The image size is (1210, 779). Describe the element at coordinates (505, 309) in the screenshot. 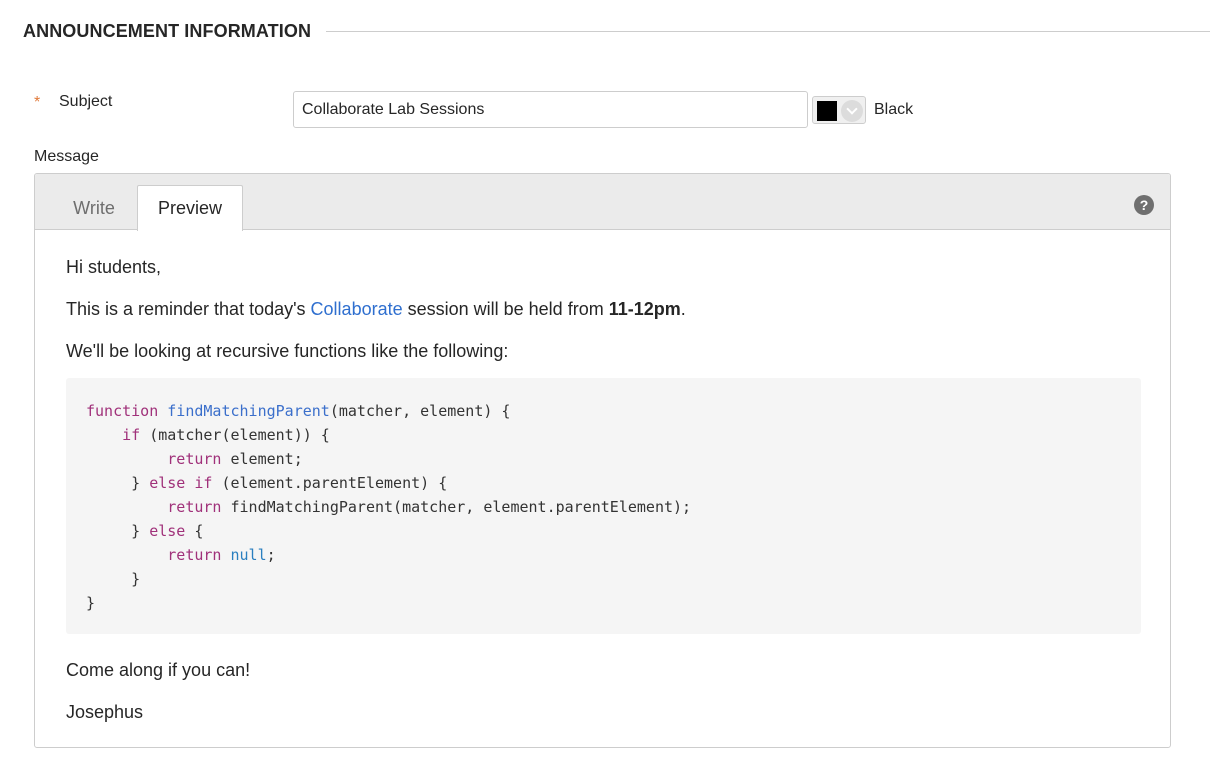

I see `reminder-text-middle: session will be held from` at that location.